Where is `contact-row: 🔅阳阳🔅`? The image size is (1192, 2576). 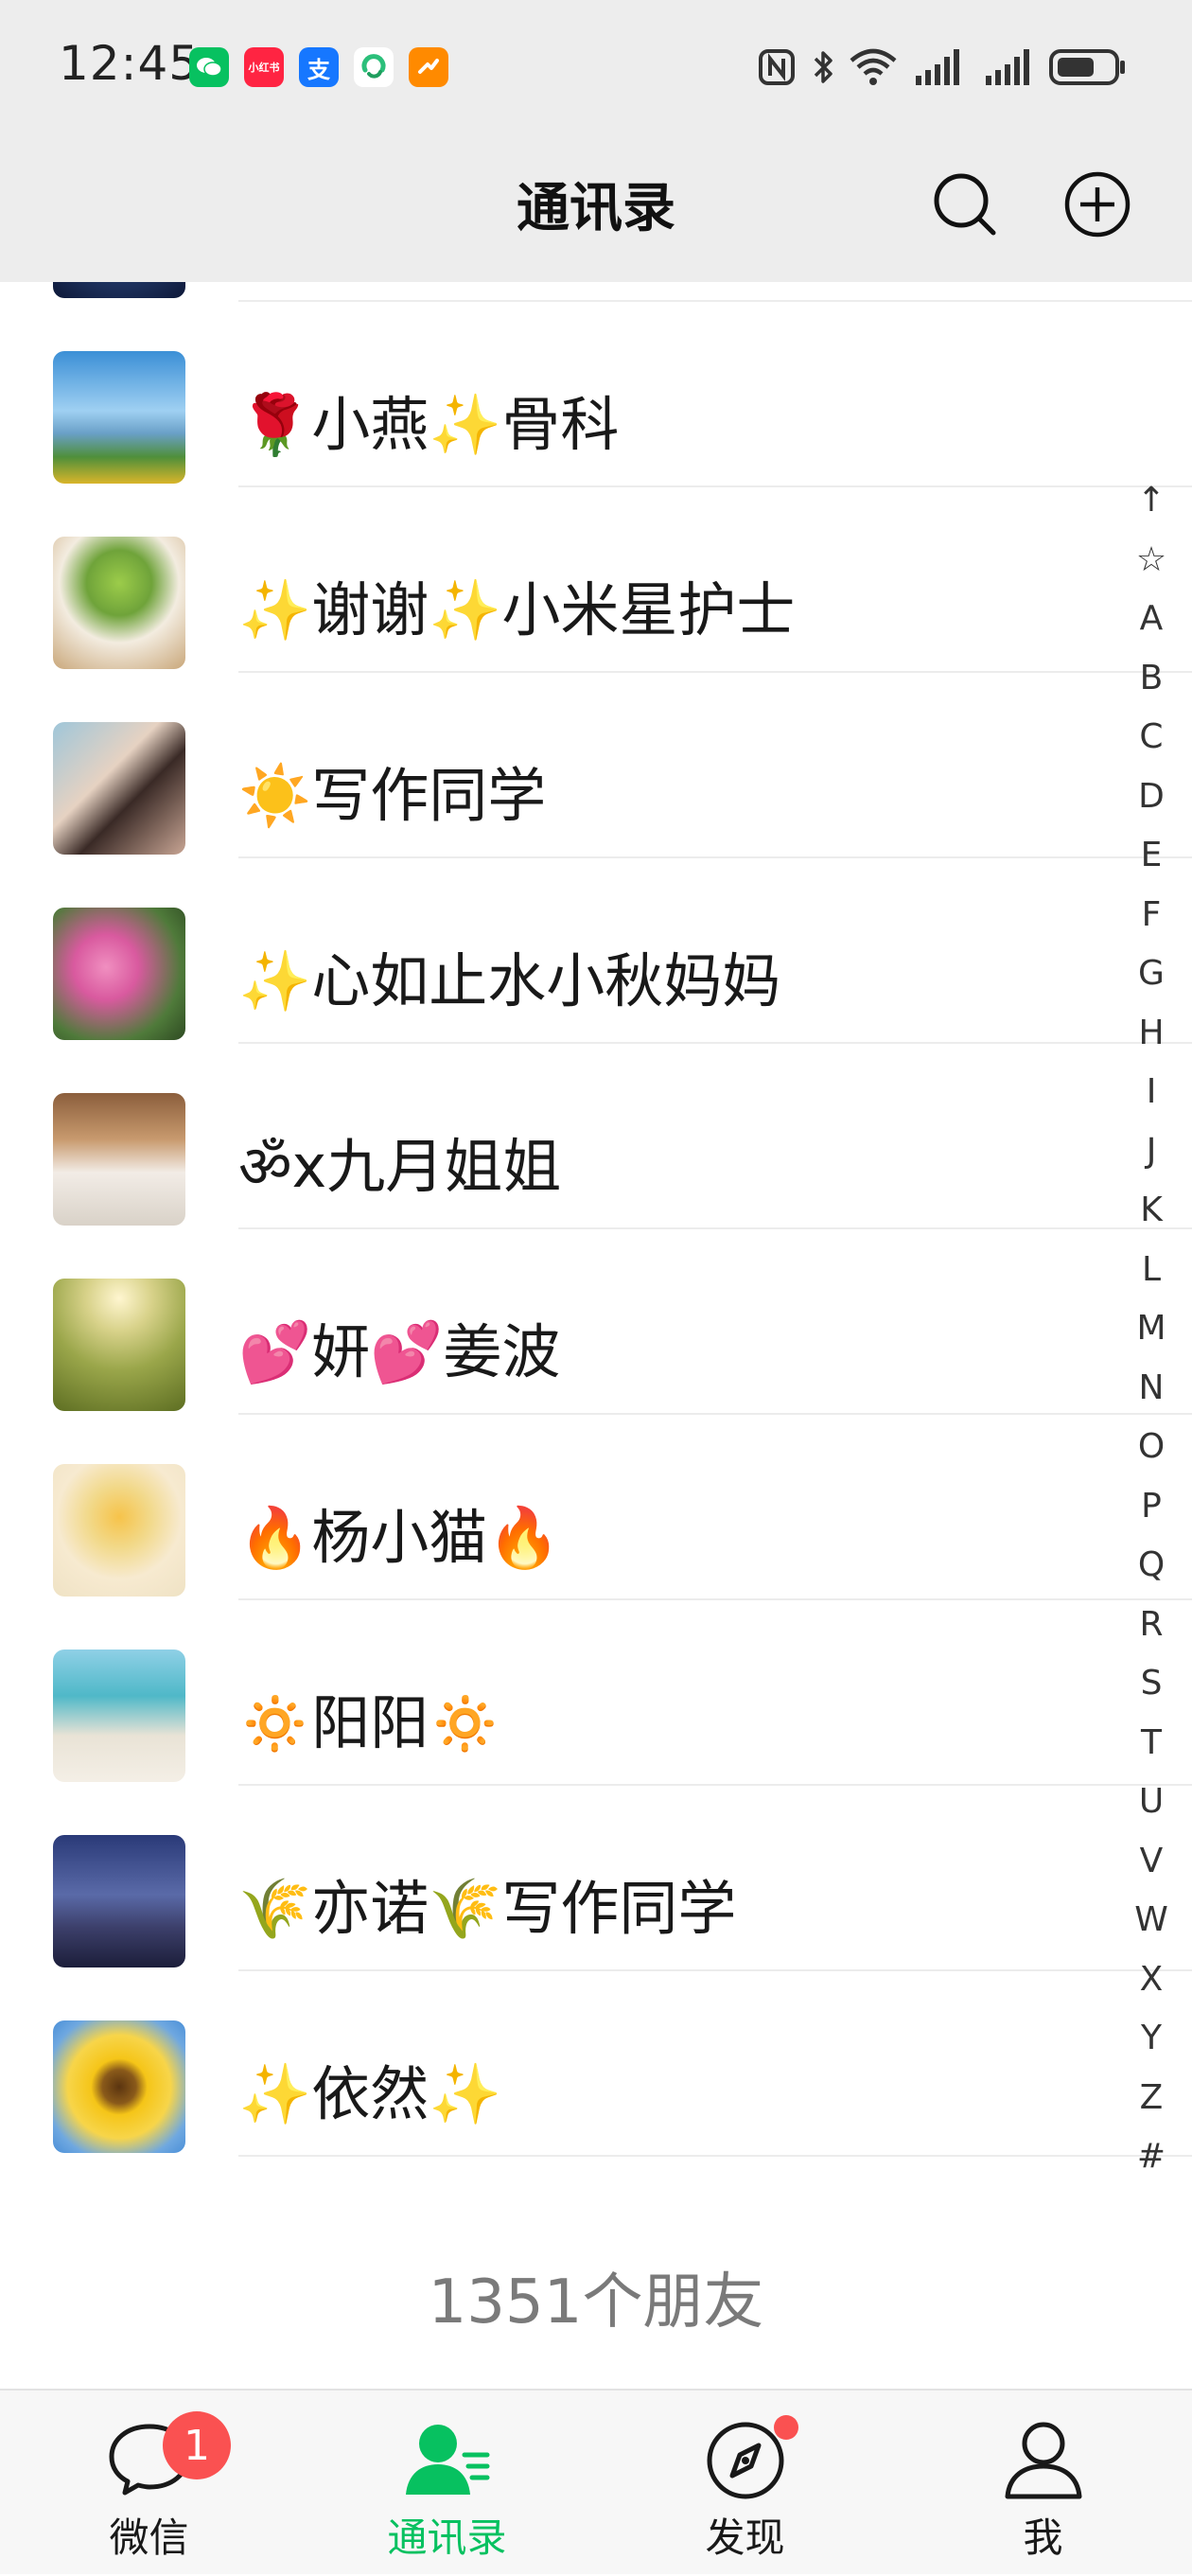 contact-row: 🔅阳阳🔅 is located at coordinates (596, 1692).